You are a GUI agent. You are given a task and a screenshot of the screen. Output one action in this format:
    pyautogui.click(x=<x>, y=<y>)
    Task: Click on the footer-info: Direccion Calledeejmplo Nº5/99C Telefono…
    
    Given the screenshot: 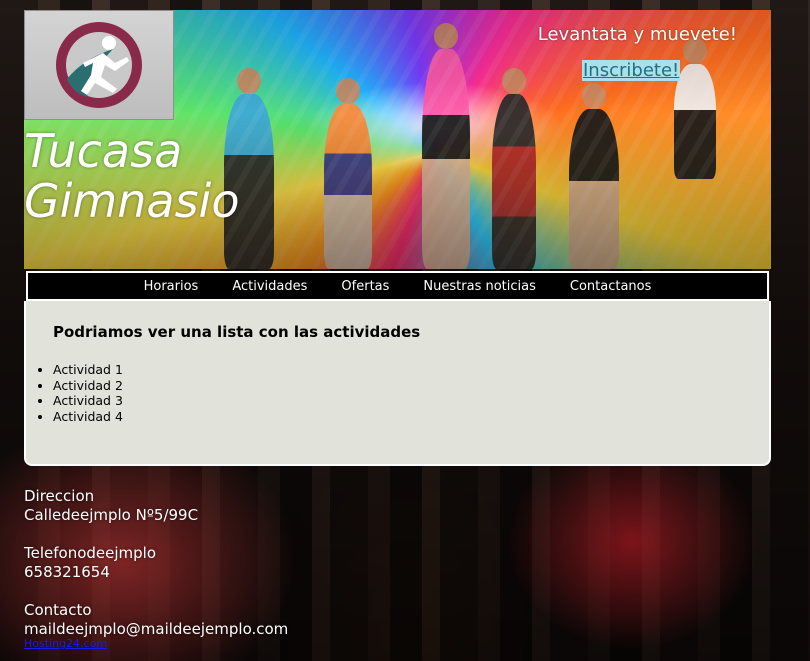 What is the action you would take?
    pyautogui.click(x=156, y=563)
    